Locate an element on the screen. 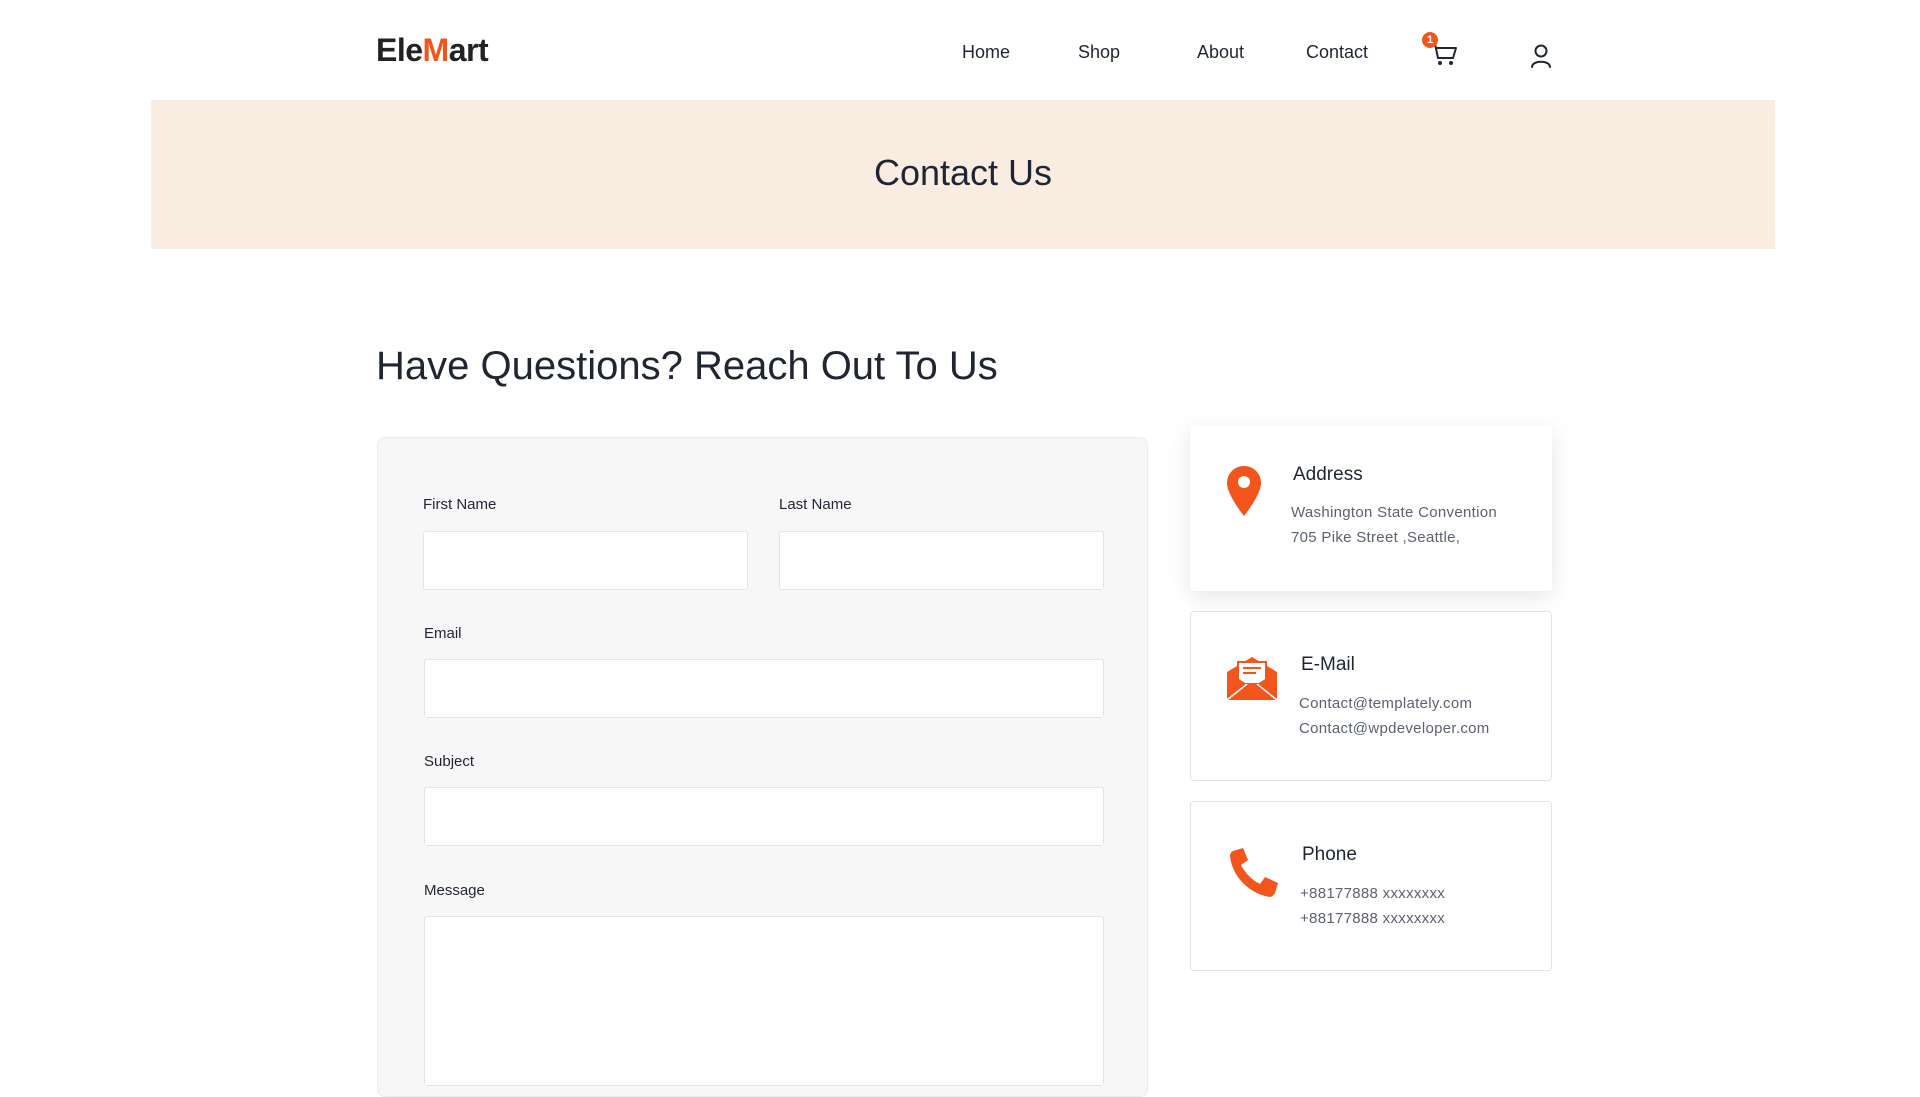 Image resolution: width=1920 pixels, height=1097 pixels. nav-about-link: About is located at coordinates (1220, 52).